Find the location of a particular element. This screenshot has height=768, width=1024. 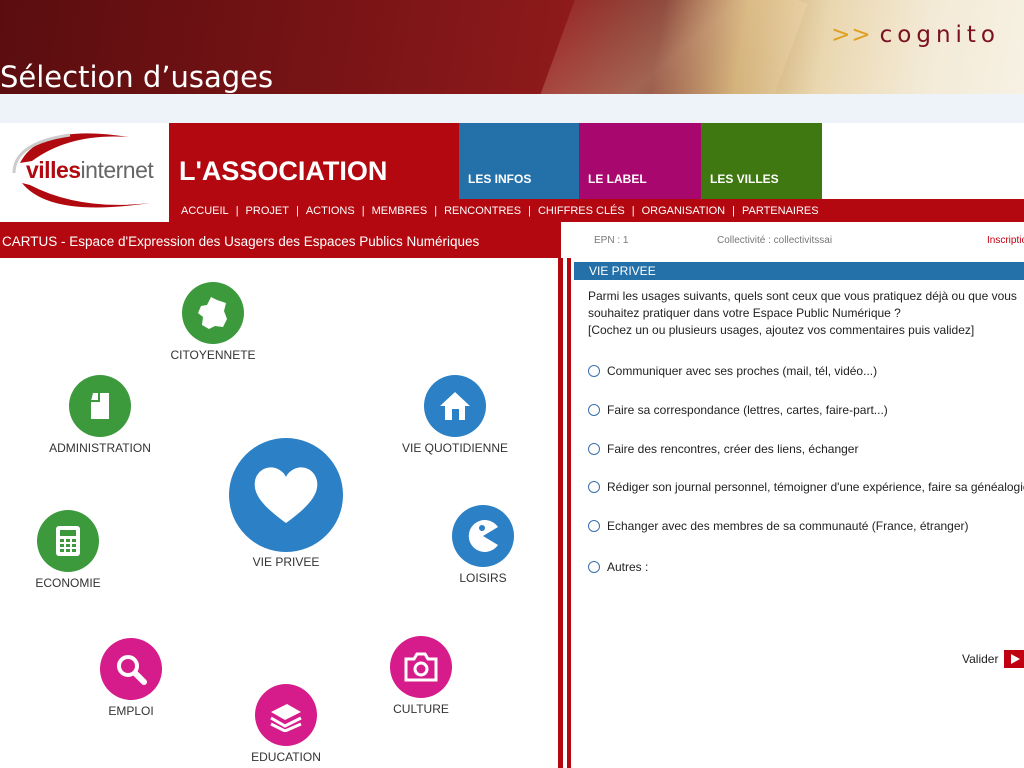

pacman-icon is located at coordinates (483, 536).